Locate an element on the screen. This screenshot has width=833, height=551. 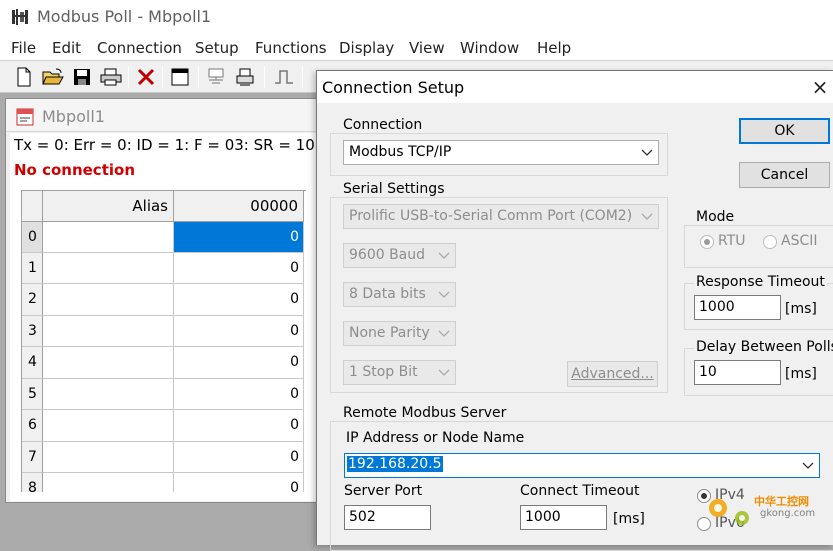
app-title-bar: Modbus Poll - Mbpoll1 is located at coordinates (416, 17).